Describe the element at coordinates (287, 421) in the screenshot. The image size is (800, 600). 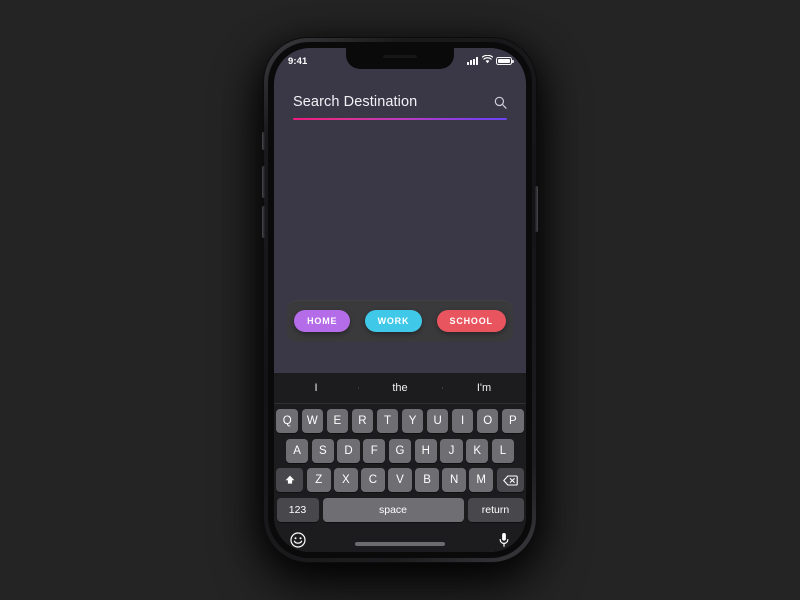
I see `key-q: Q` at that location.